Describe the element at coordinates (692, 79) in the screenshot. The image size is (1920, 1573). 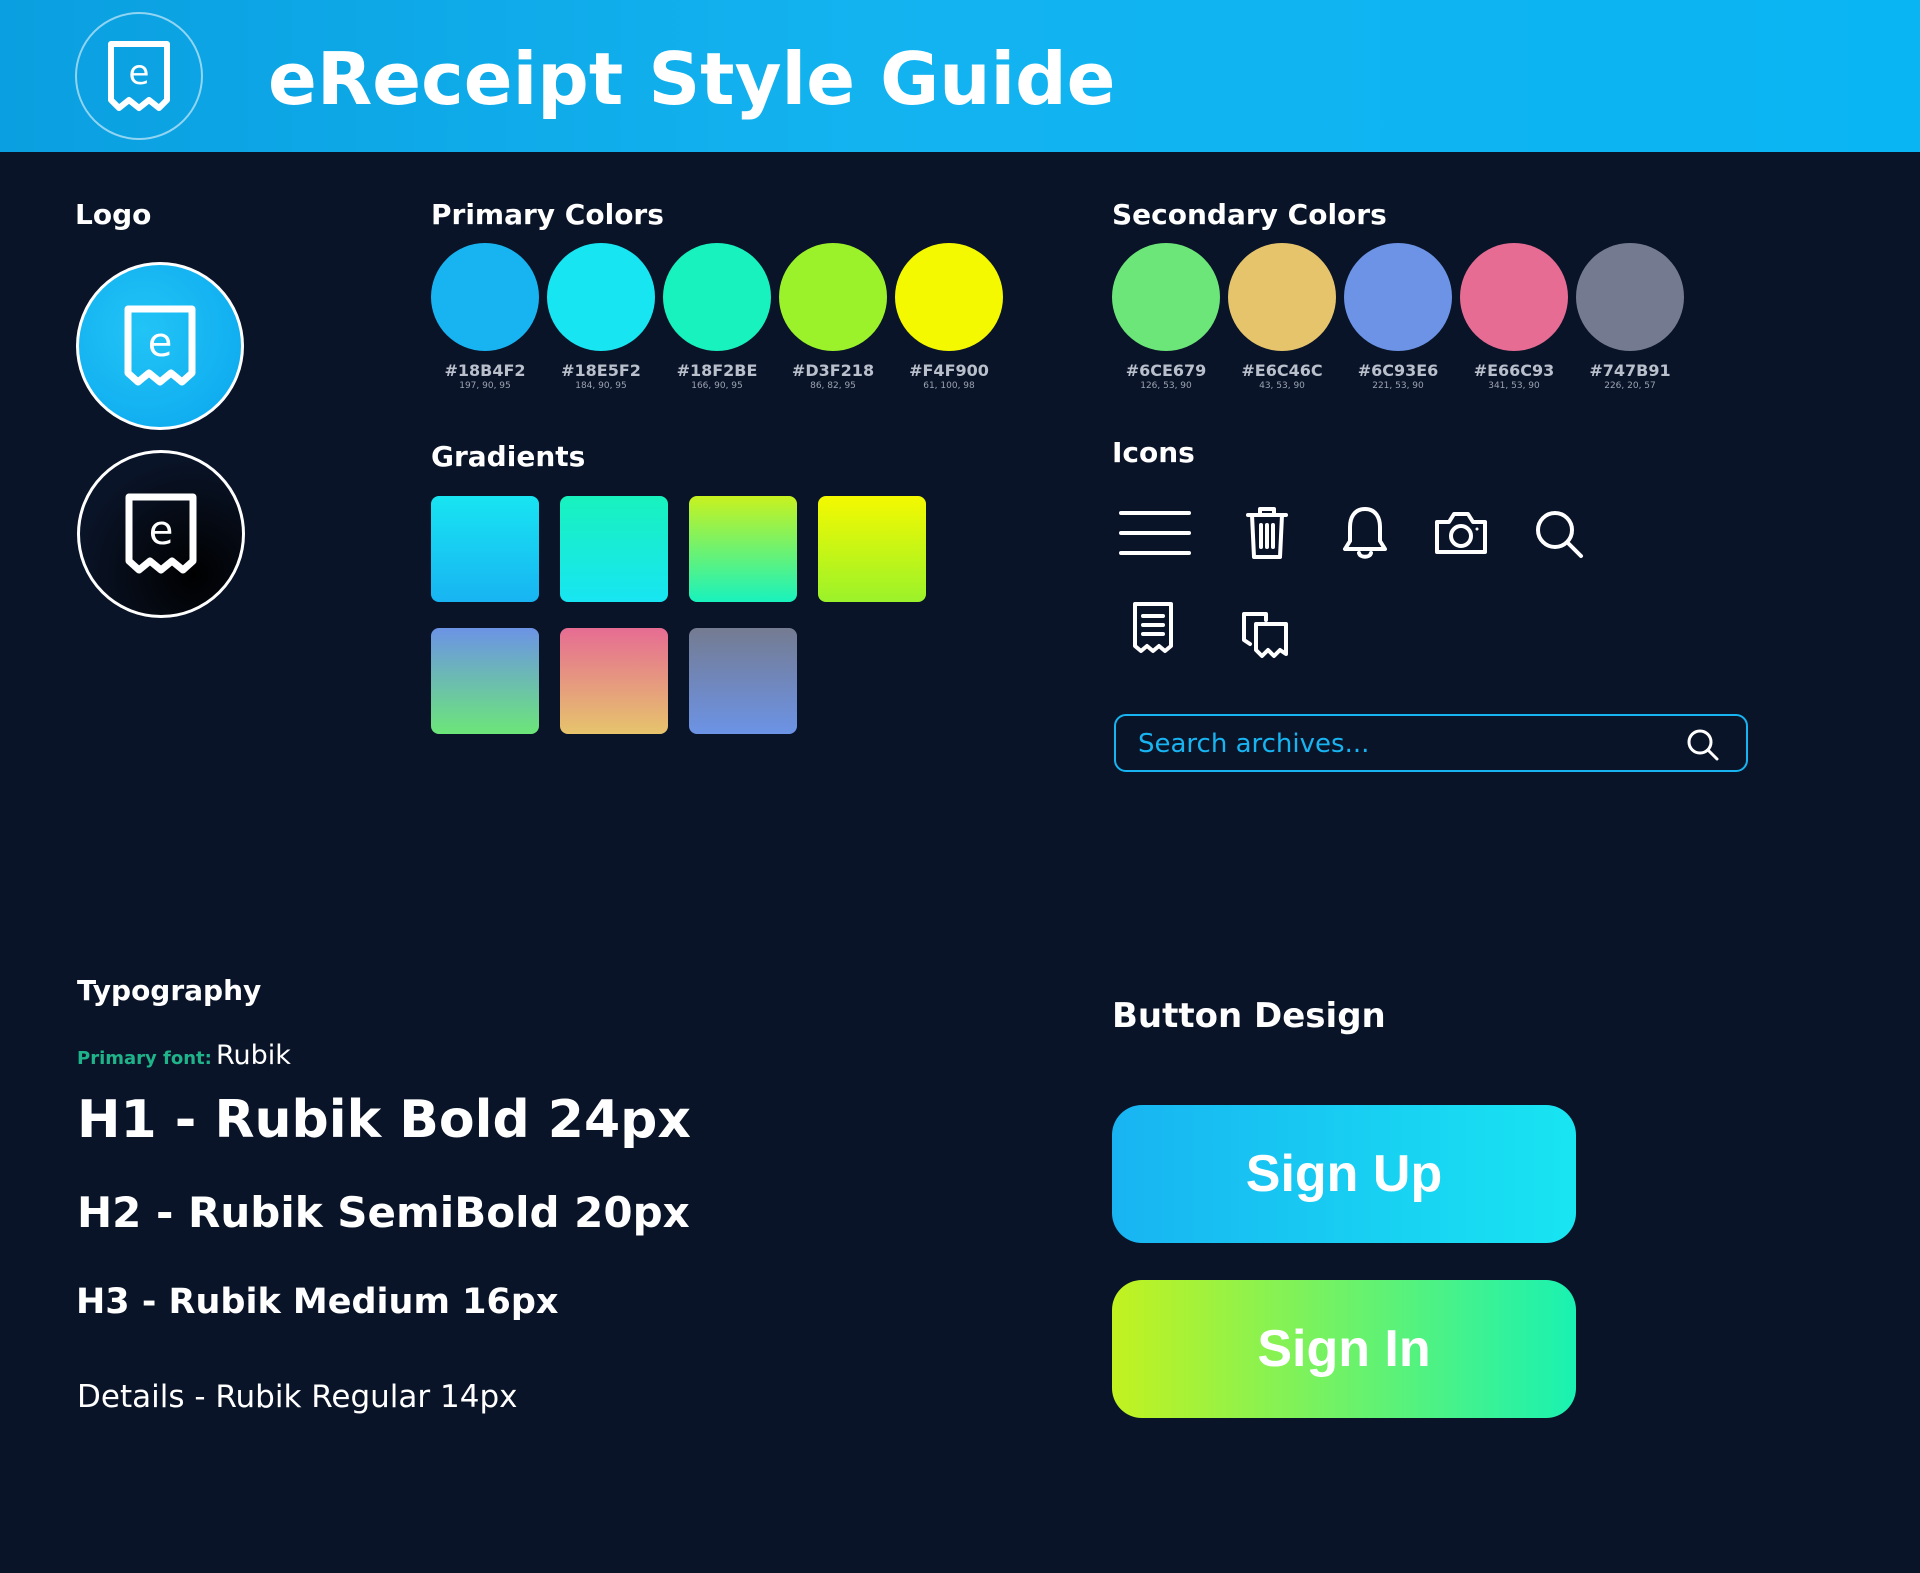
I see `page-title: eReceipt Style Guide` at that location.